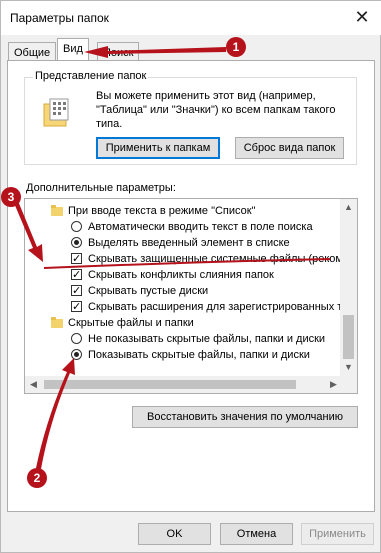  I want to click on advanced-item-label: Скрытые файлы и папки, so click(131, 323).